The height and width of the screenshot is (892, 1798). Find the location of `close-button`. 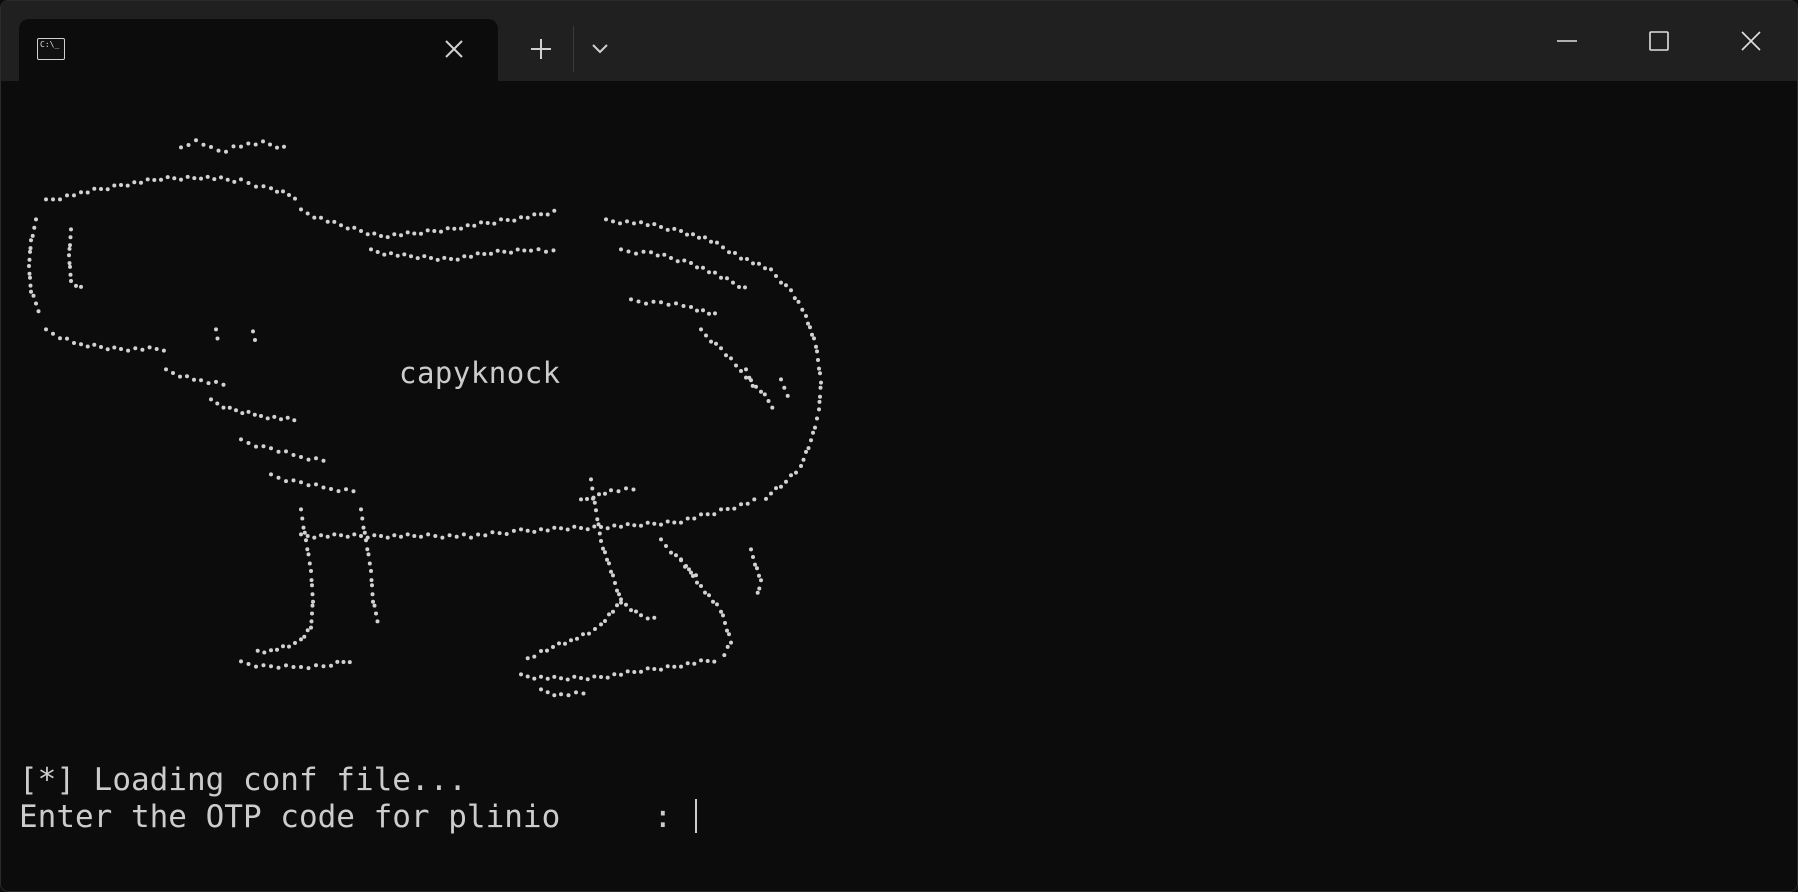

close-button is located at coordinates (1751, 41).